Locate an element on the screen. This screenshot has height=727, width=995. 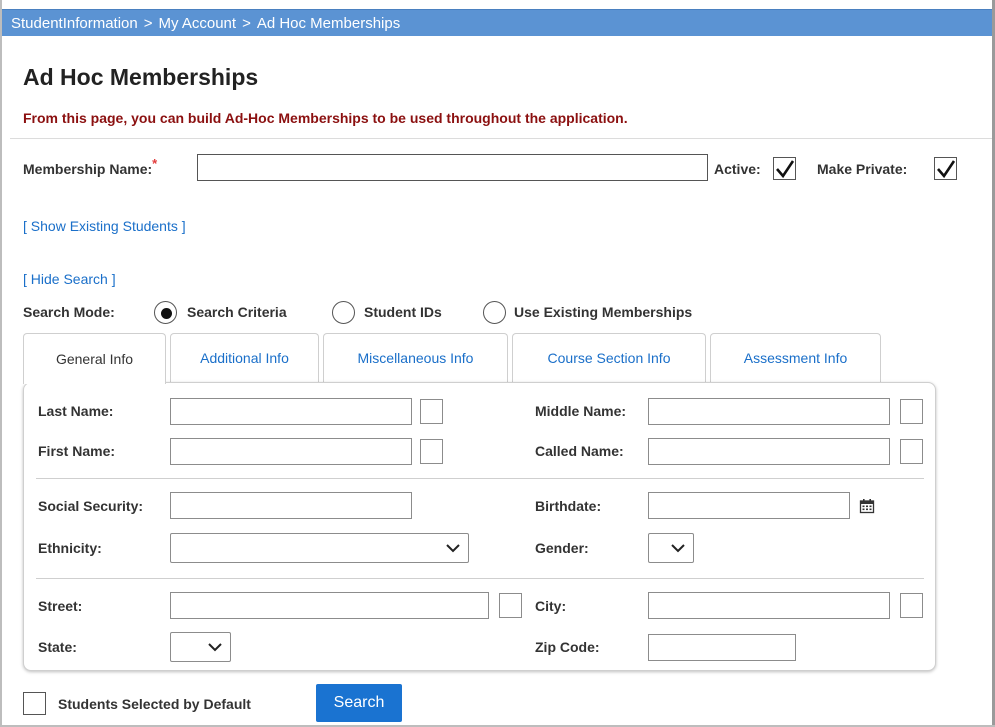
students-selected-by-default-checkbox is located at coordinates (34, 703).